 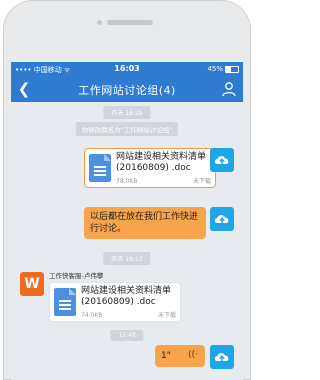 What do you see at coordinates (76, 276) in the screenshot?
I see `sender-name: 工作快客服-卢伟攀` at bounding box center [76, 276].